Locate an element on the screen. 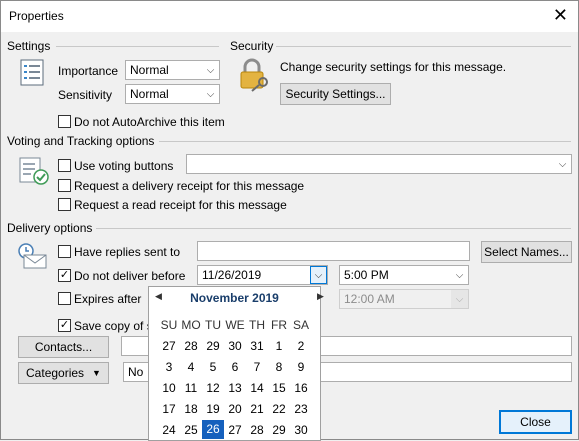 The height and width of the screenshot is (441, 579). voting-divider is located at coordinates (365, 141).